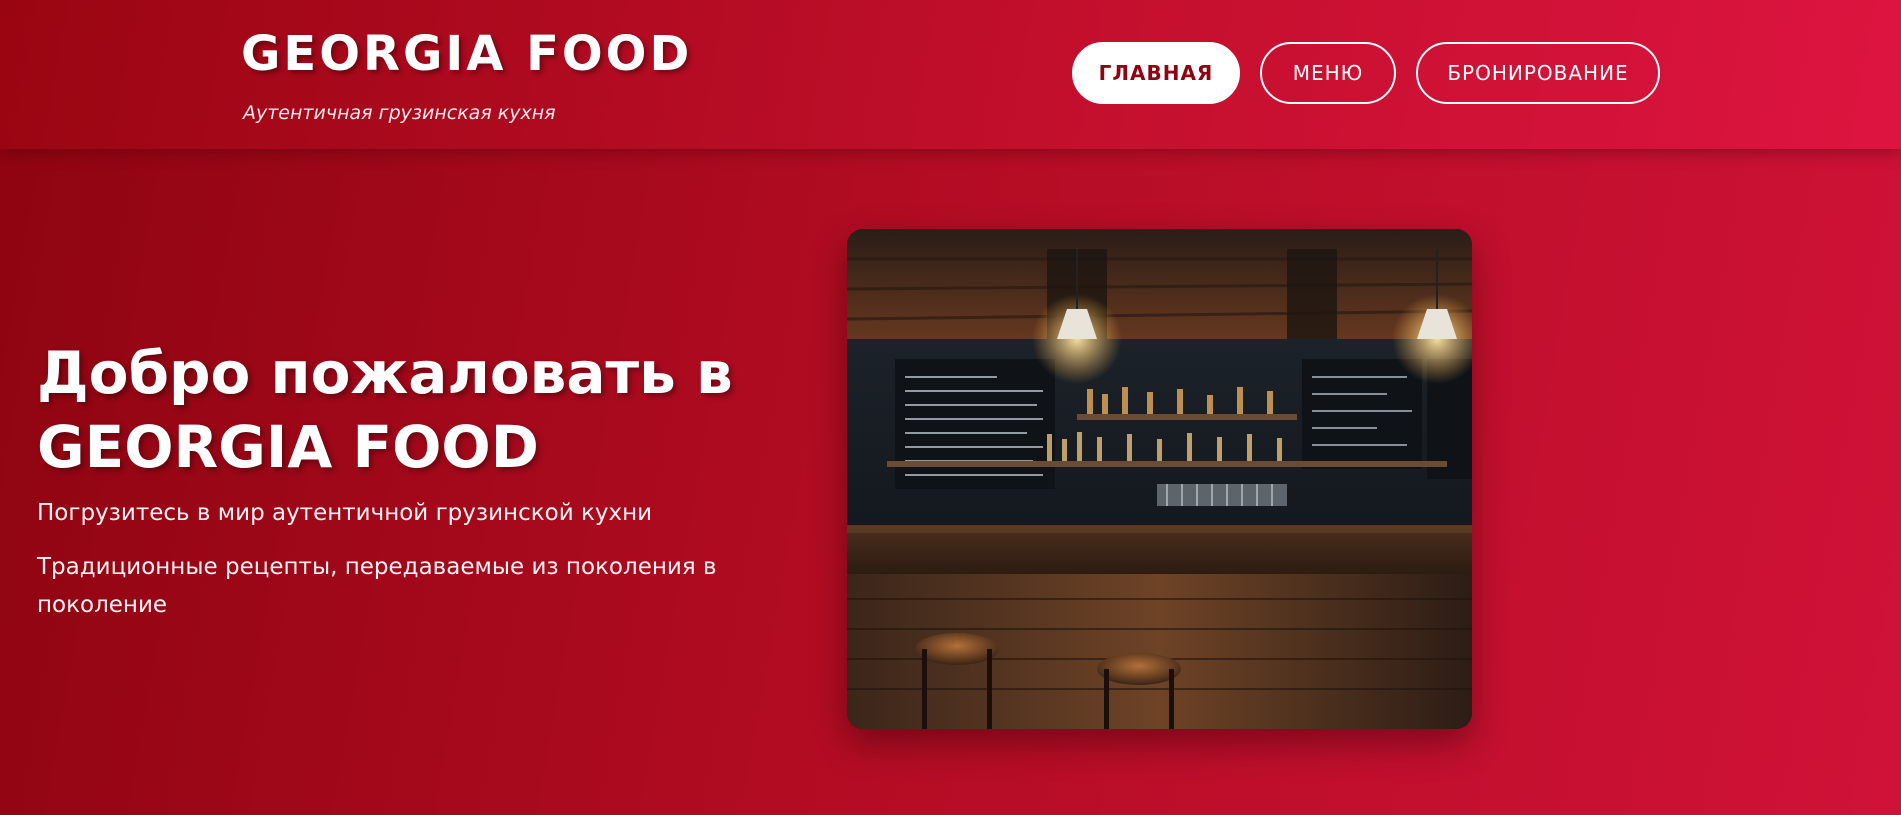 The width and height of the screenshot is (1901, 815). What do you see at coordinates (385, 410) in the screenshot?
I see `hero-title: Добро пожаловать в GEORGIA FOOD` at bounding box center [385, 410].